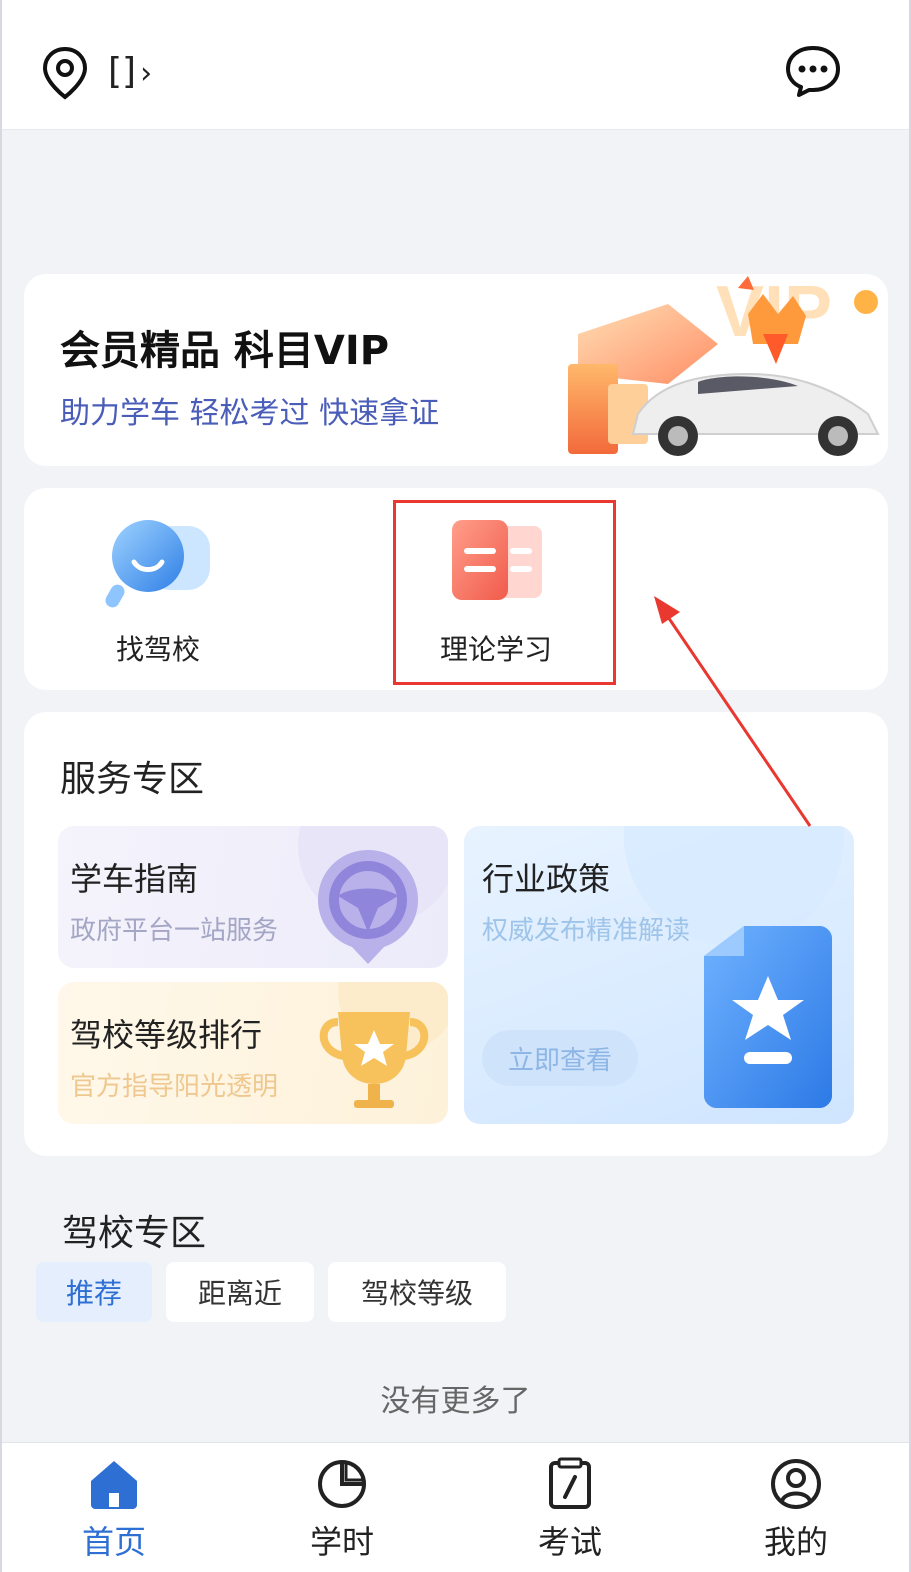 The width and height of the screenshot is (911, 1572). Describe the element at coordinates (455, 1401) in the screenshot. I see `no-more-text: 没有更多了` at that location.